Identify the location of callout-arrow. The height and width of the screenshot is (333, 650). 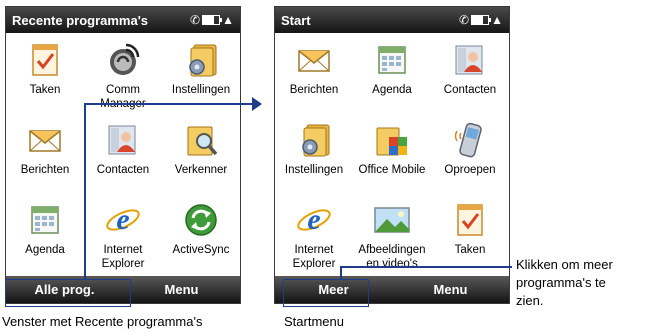
(257, 104).